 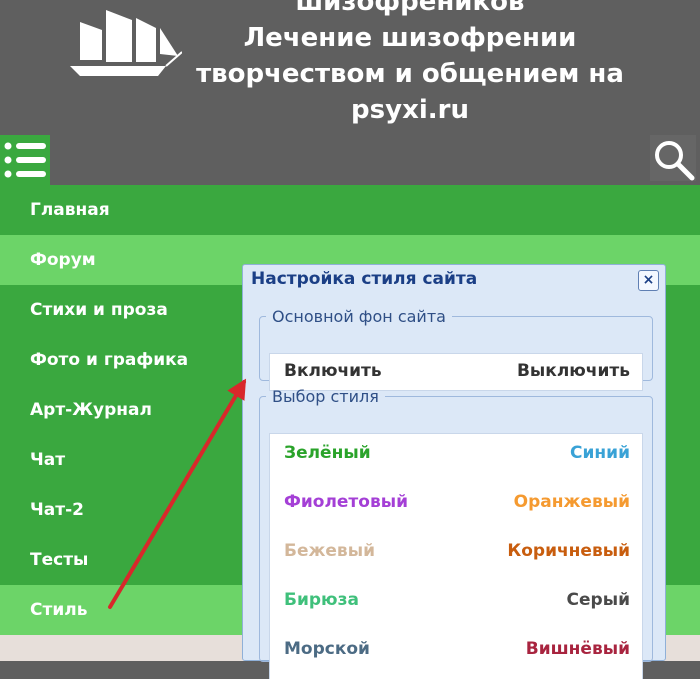 What do you see at coordinates (410, 38) in the screenshot?
I see `site-title-line: Лечение шизофрении` at bounding box center [410, 38].